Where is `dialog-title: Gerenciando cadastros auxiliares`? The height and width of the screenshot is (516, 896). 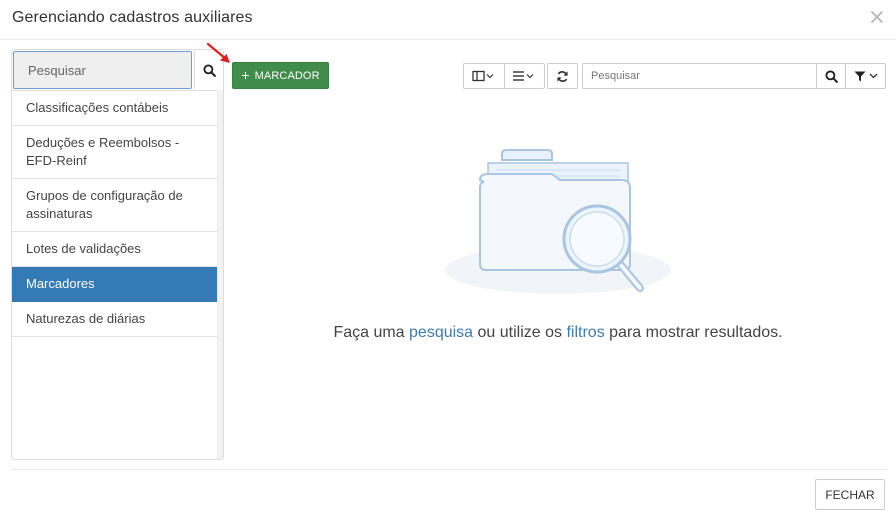
dialog-title: Gerenciando cadastros auxiliares is located at coordinates (132, 17).